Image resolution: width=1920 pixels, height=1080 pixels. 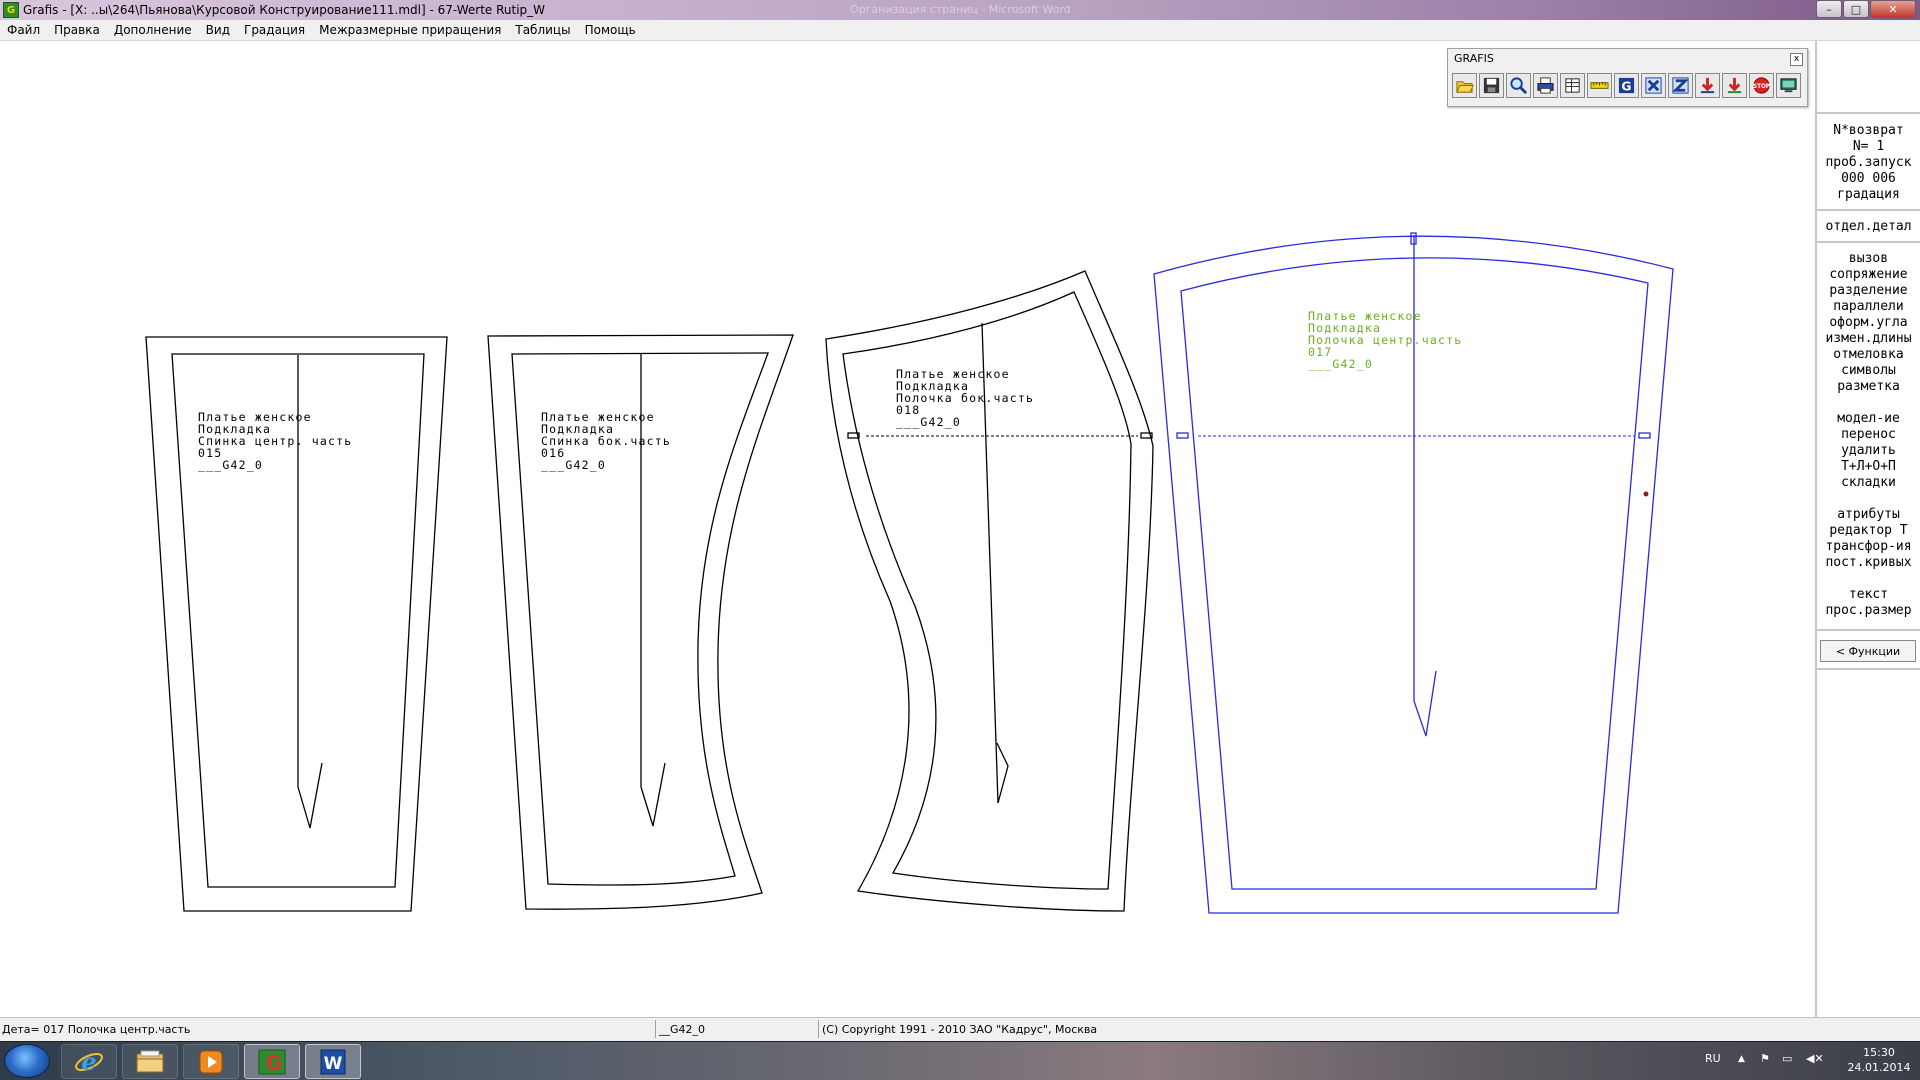 I want to click on export-x-button, so click(x=1653, y=85).